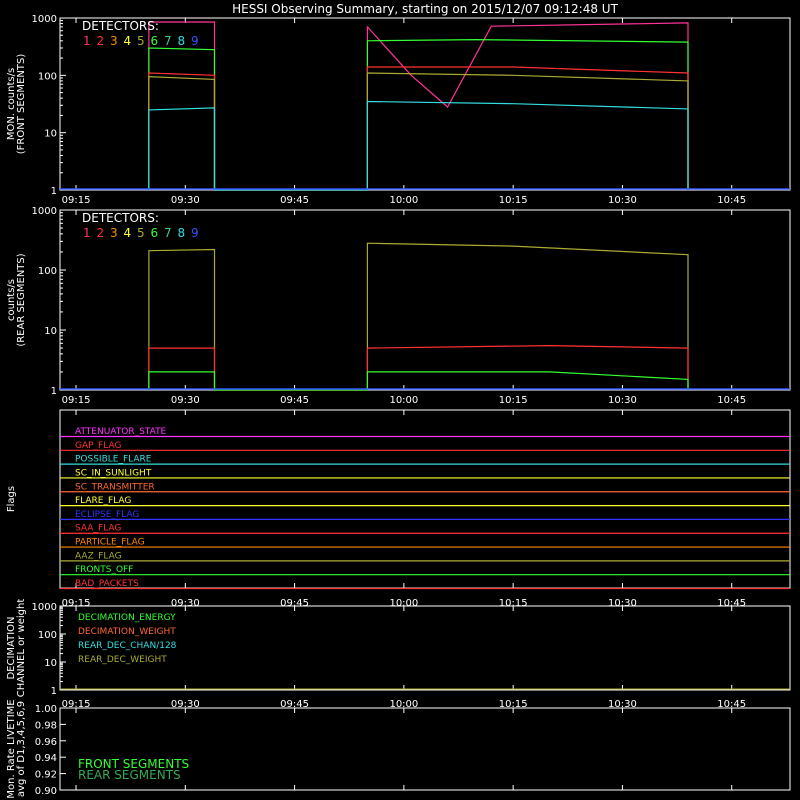 The height and width of the screenshot is (800, 800). I want to click on panel-2-ytick-label: 10, so click(50, 331).